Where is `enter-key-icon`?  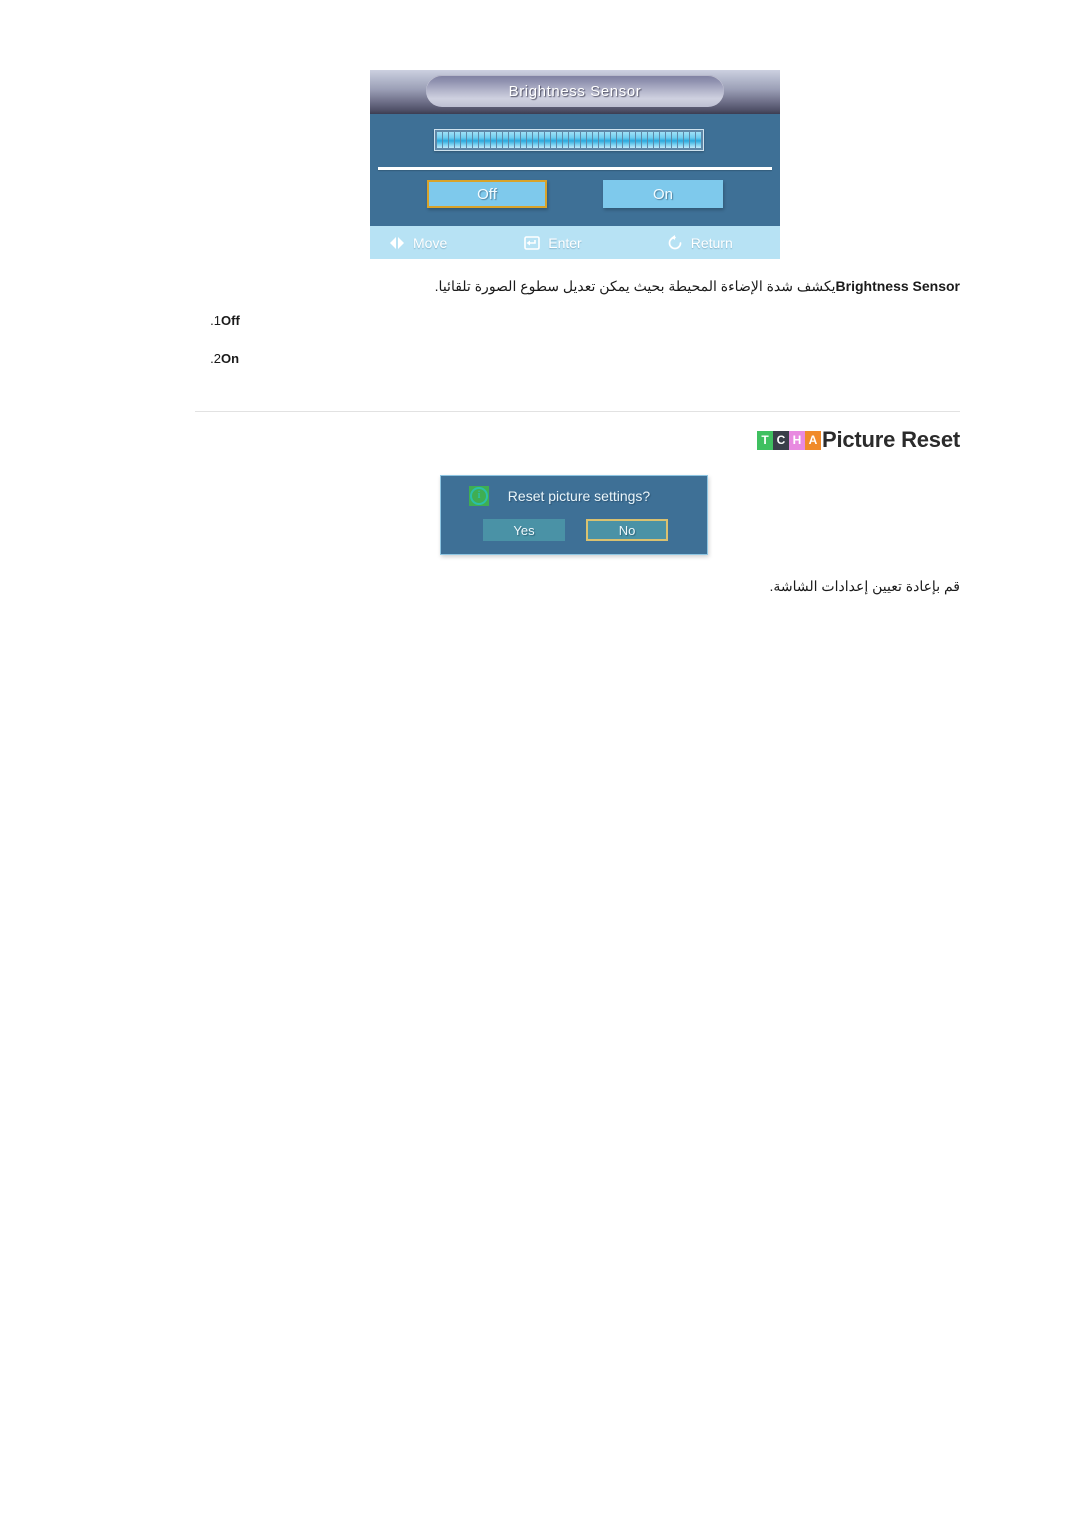 enter-key-icon is located at coordinates (532, 243).